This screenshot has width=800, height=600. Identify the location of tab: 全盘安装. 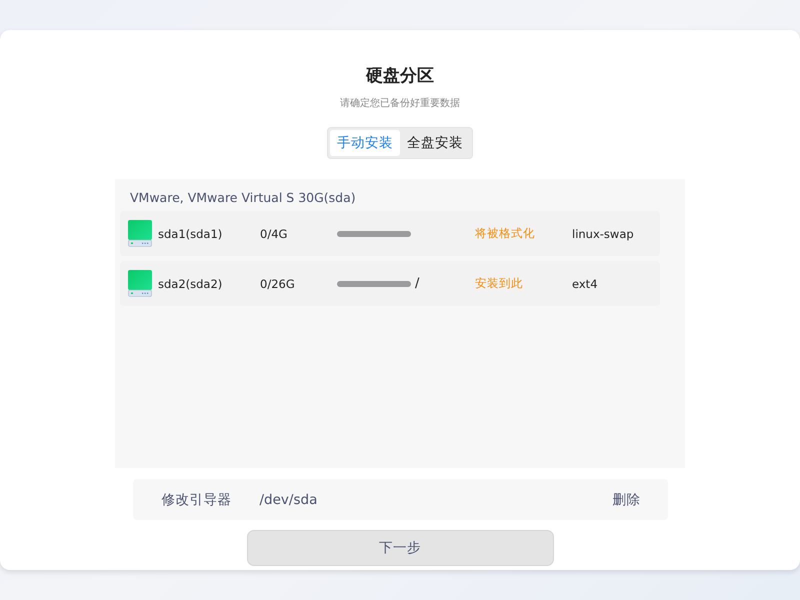
(435, 143).